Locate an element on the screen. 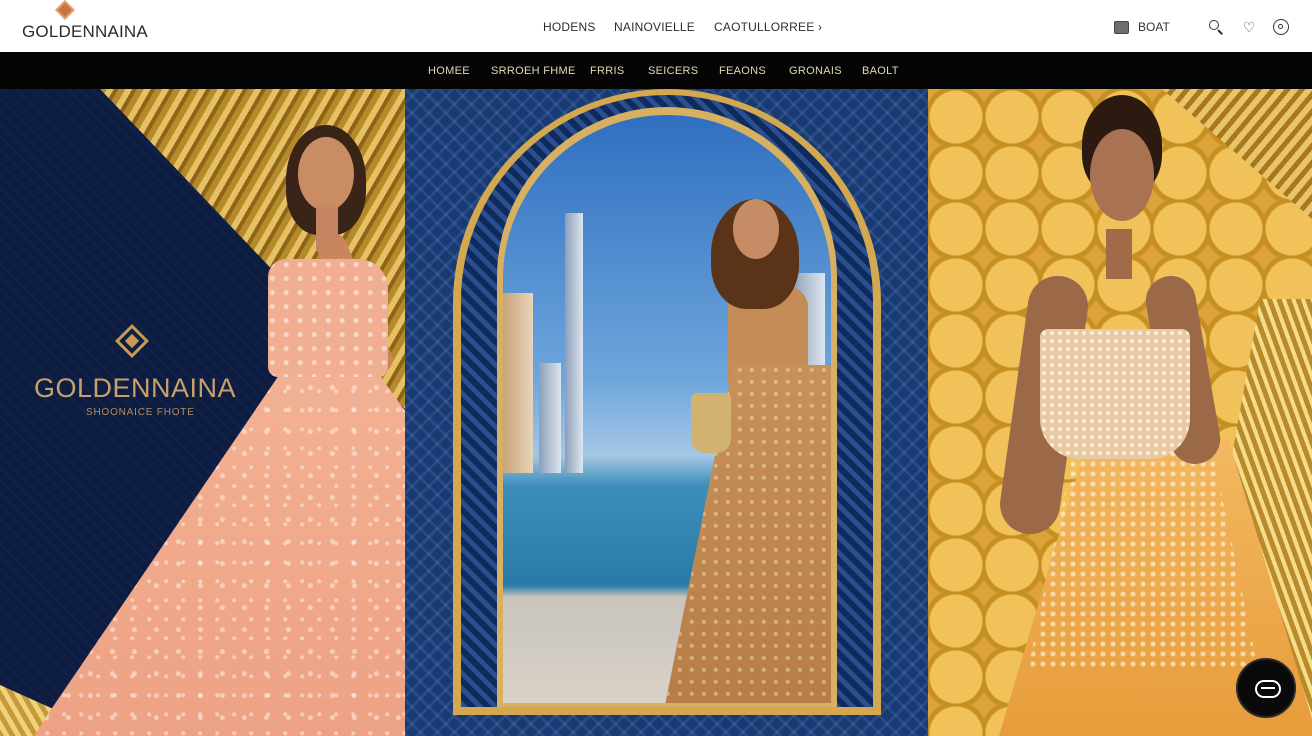  brand-logo: GOLDENNAINA is located at coordinates (87, 24).